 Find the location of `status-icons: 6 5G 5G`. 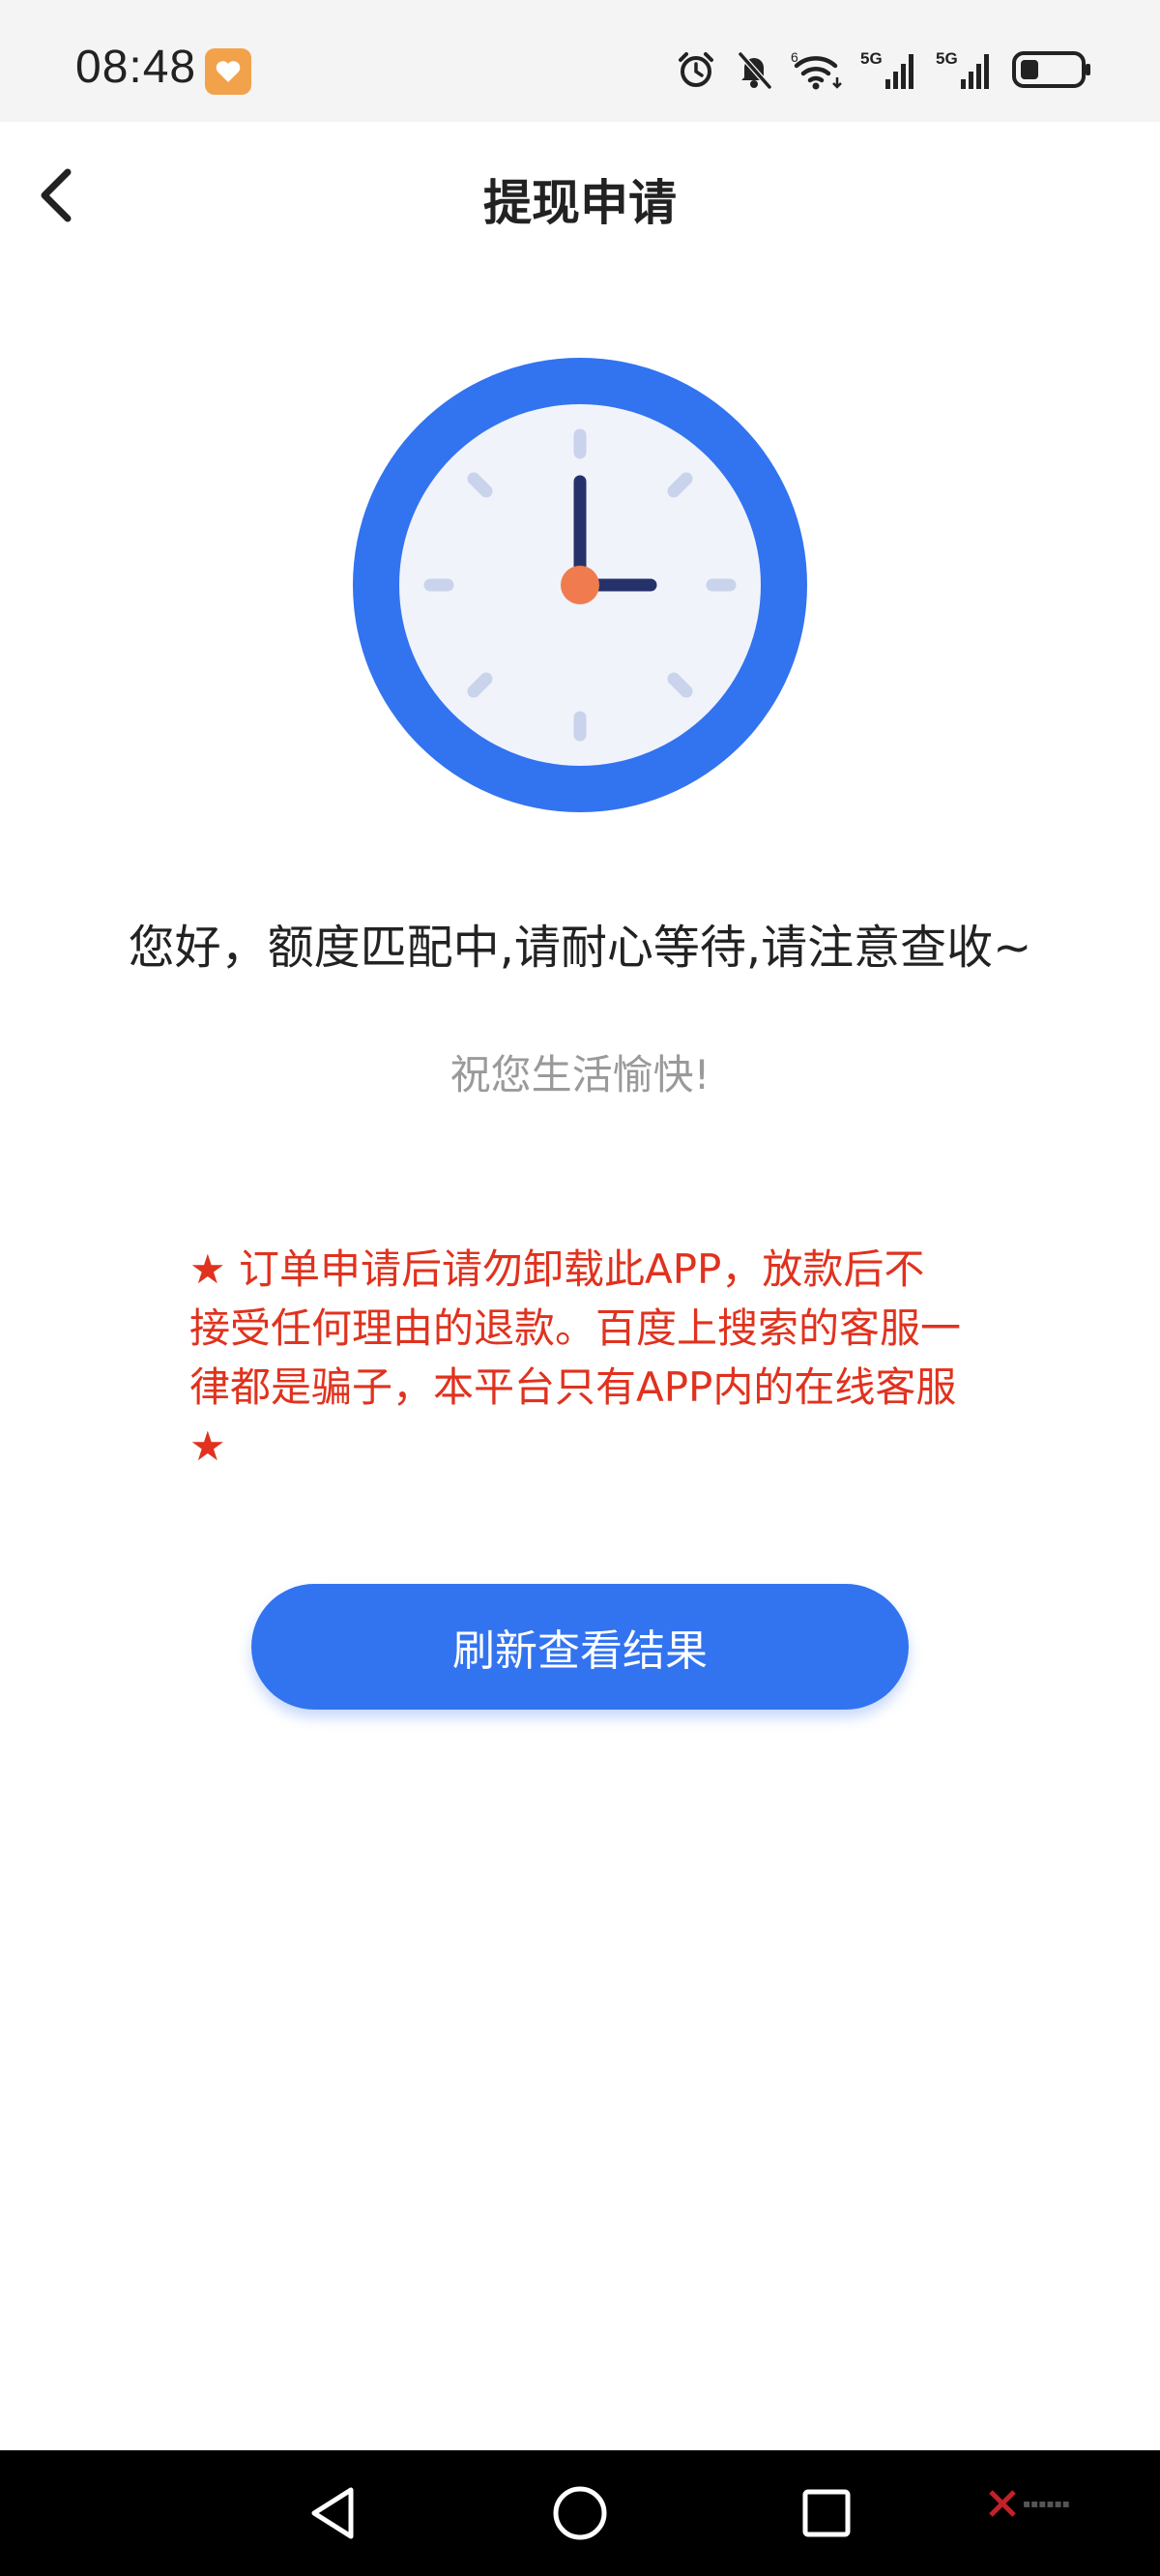

status-icons: 6 5G 5G is located at coordinates (884, 71).